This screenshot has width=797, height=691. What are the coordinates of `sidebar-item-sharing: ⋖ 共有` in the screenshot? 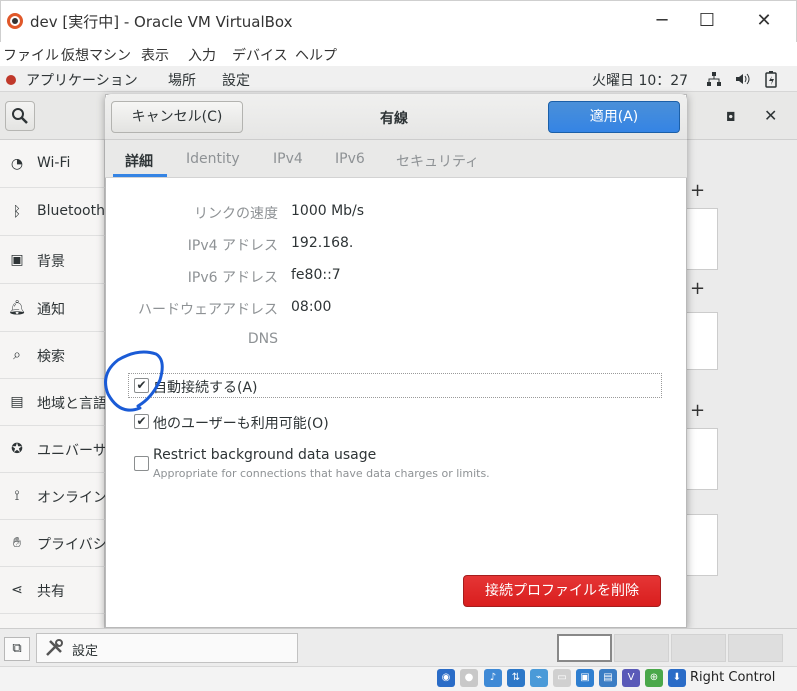 It's located at (52, 590).